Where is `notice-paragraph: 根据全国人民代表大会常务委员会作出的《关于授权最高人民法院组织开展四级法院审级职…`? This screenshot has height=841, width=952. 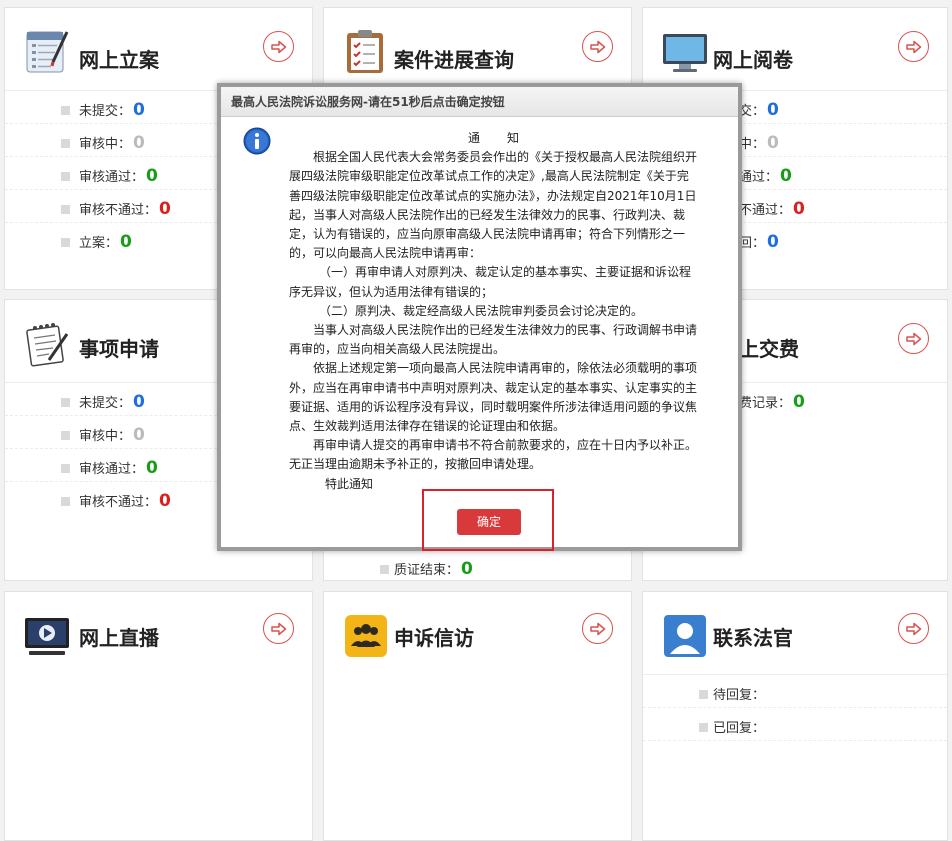
notice-paragraph: 根据全国人民代表大会常务委员会作出的《关于授权最高人民法院组织开展四级法院审级职… is located at coordinates (493, 205).